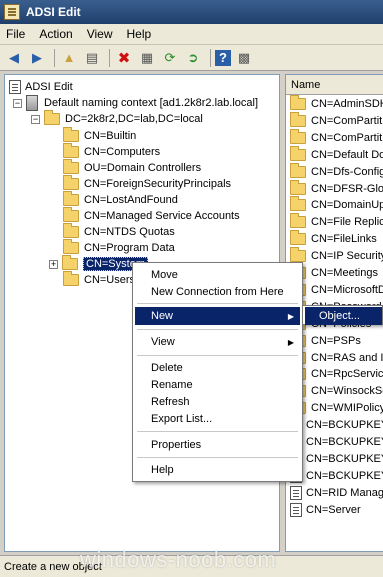  I want to click on tree-domain: − DC=2k8r2,DC=lab,DC=local, so click(117, 118).